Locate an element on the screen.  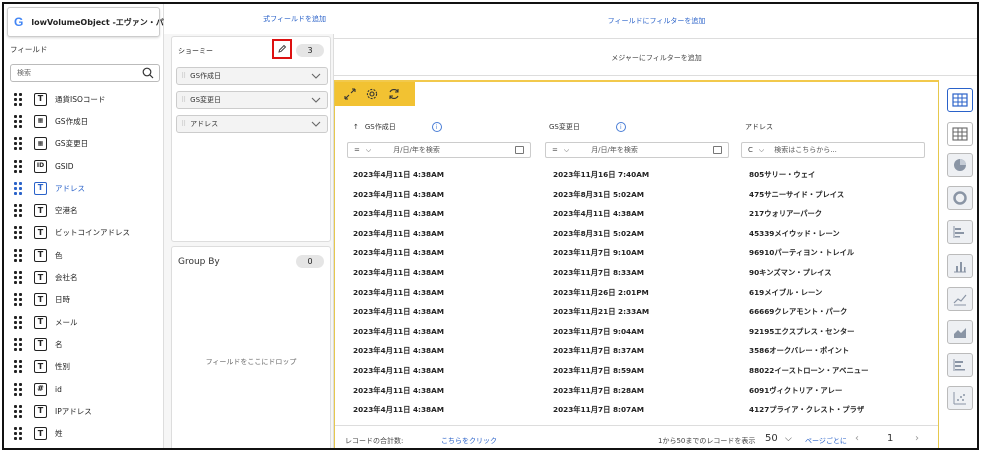
date-filter-created: = ⌵ 月/日/年を検索 is located at coordinates (439, 150).